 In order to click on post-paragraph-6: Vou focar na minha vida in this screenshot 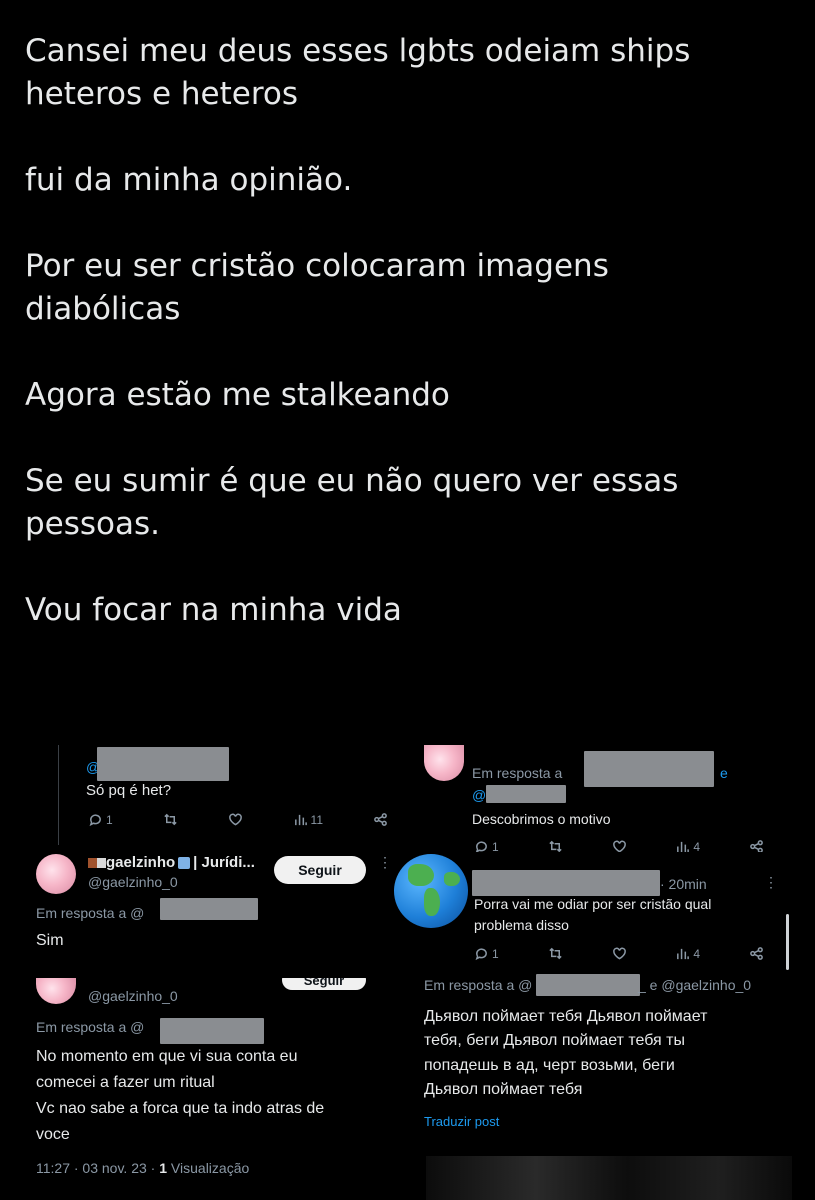, I will do `click(213, 610)`.